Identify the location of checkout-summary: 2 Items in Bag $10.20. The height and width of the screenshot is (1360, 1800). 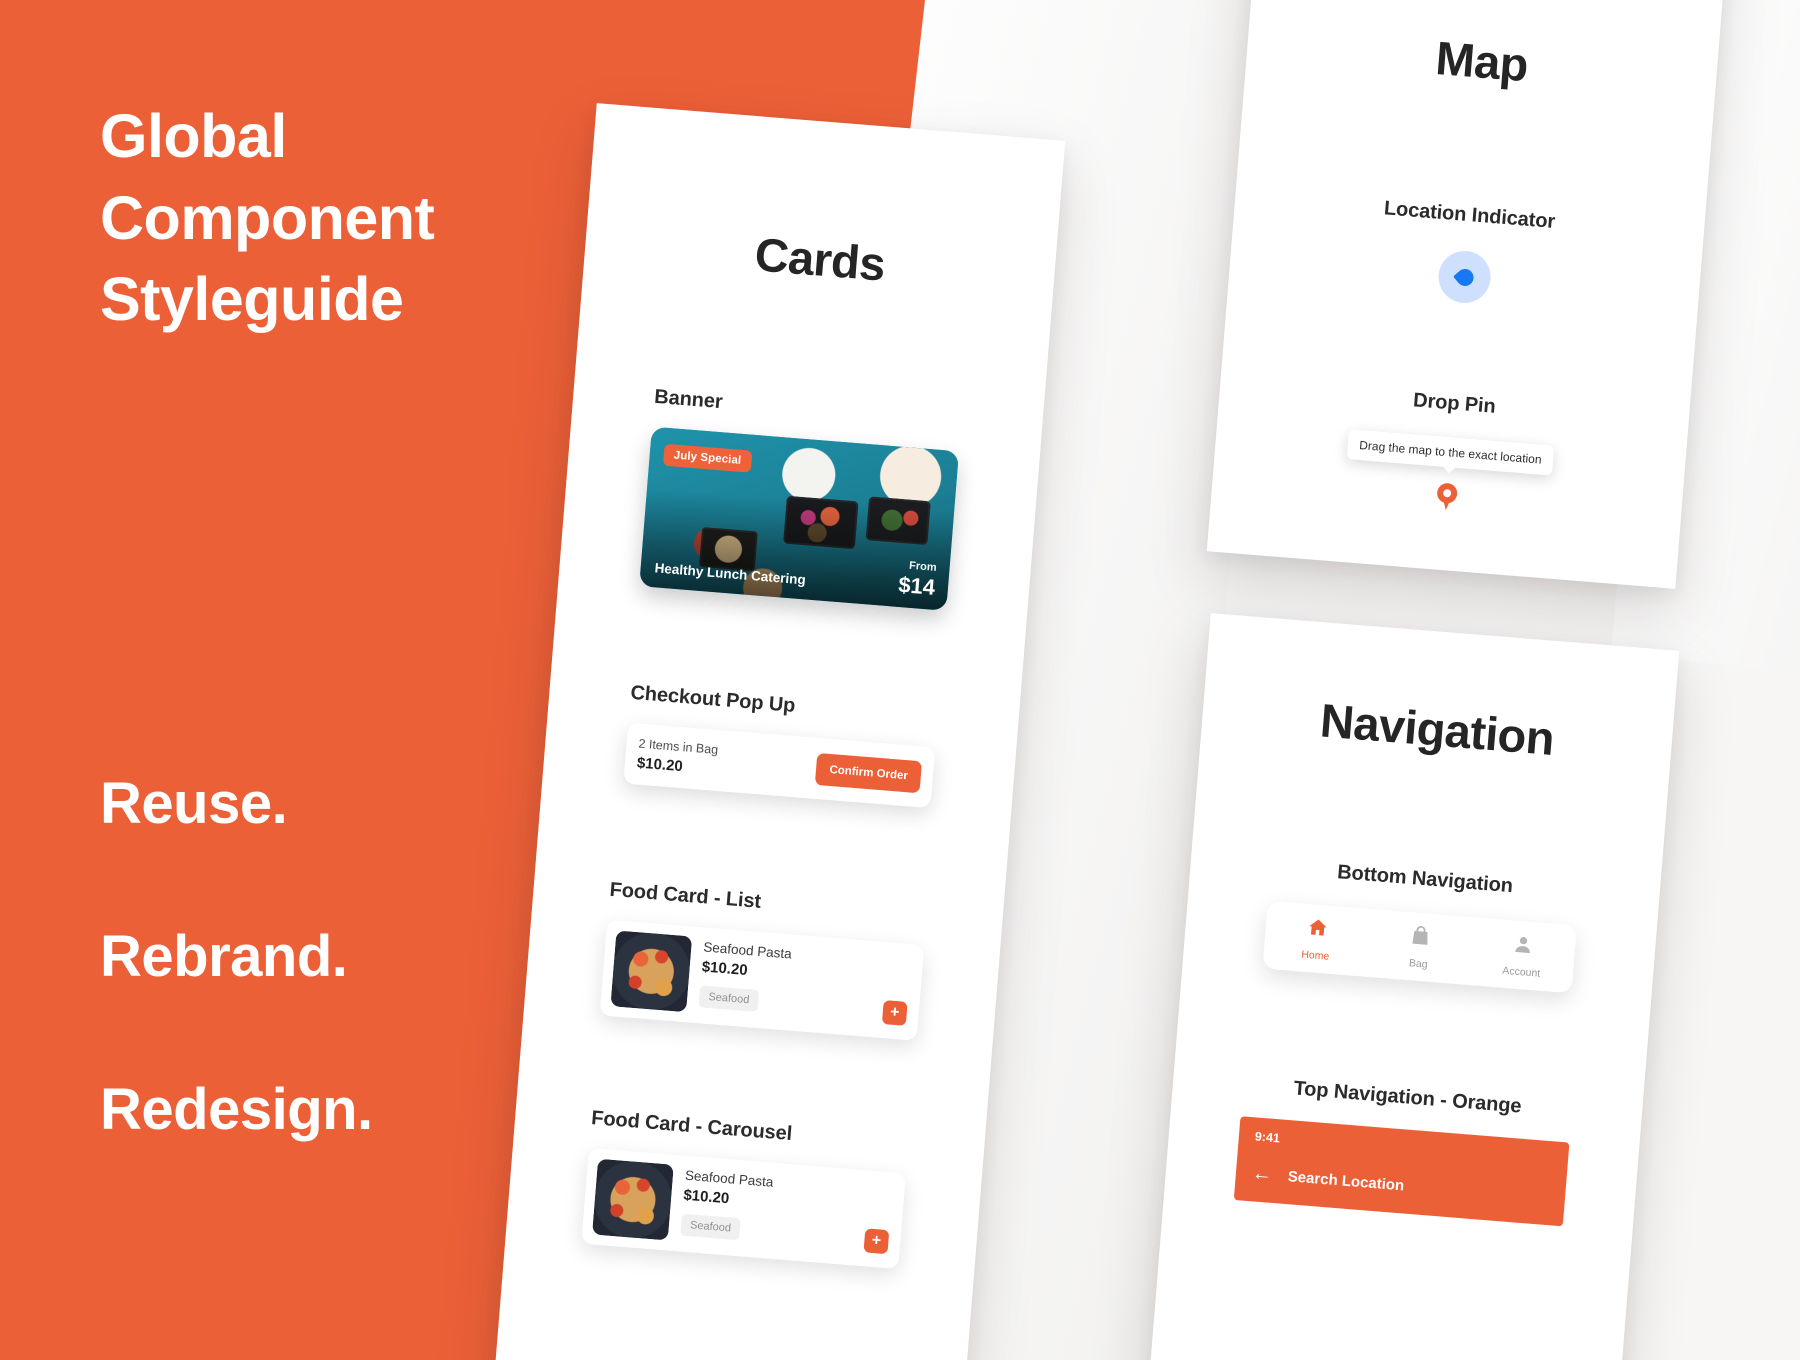
(677, 757).